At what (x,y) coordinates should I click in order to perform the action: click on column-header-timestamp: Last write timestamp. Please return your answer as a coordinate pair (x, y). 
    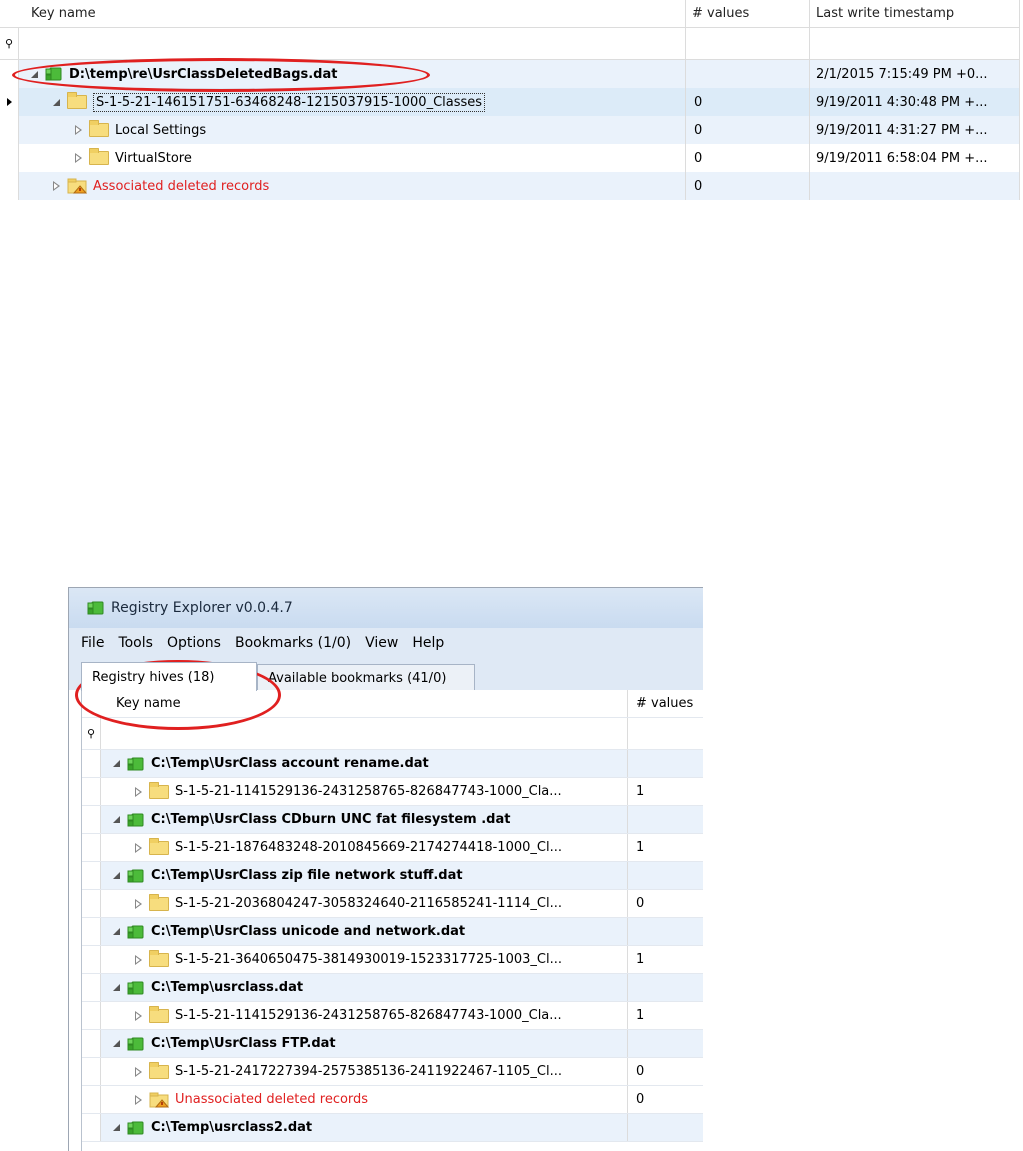
    Looking at the image, I should click on (915, 13).